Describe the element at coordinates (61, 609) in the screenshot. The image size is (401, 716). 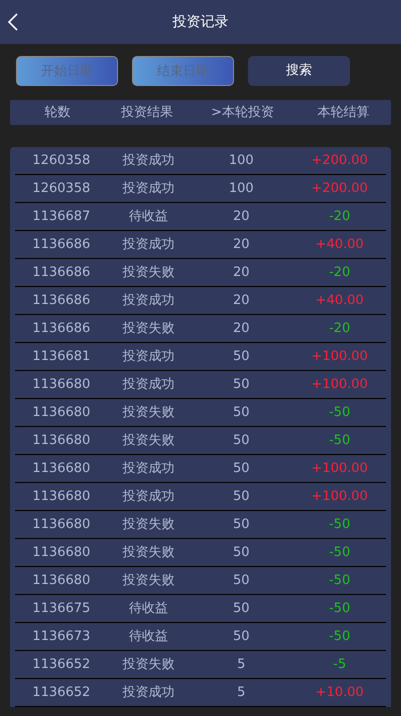
I see `table-cell-text: 1136675` at that location.